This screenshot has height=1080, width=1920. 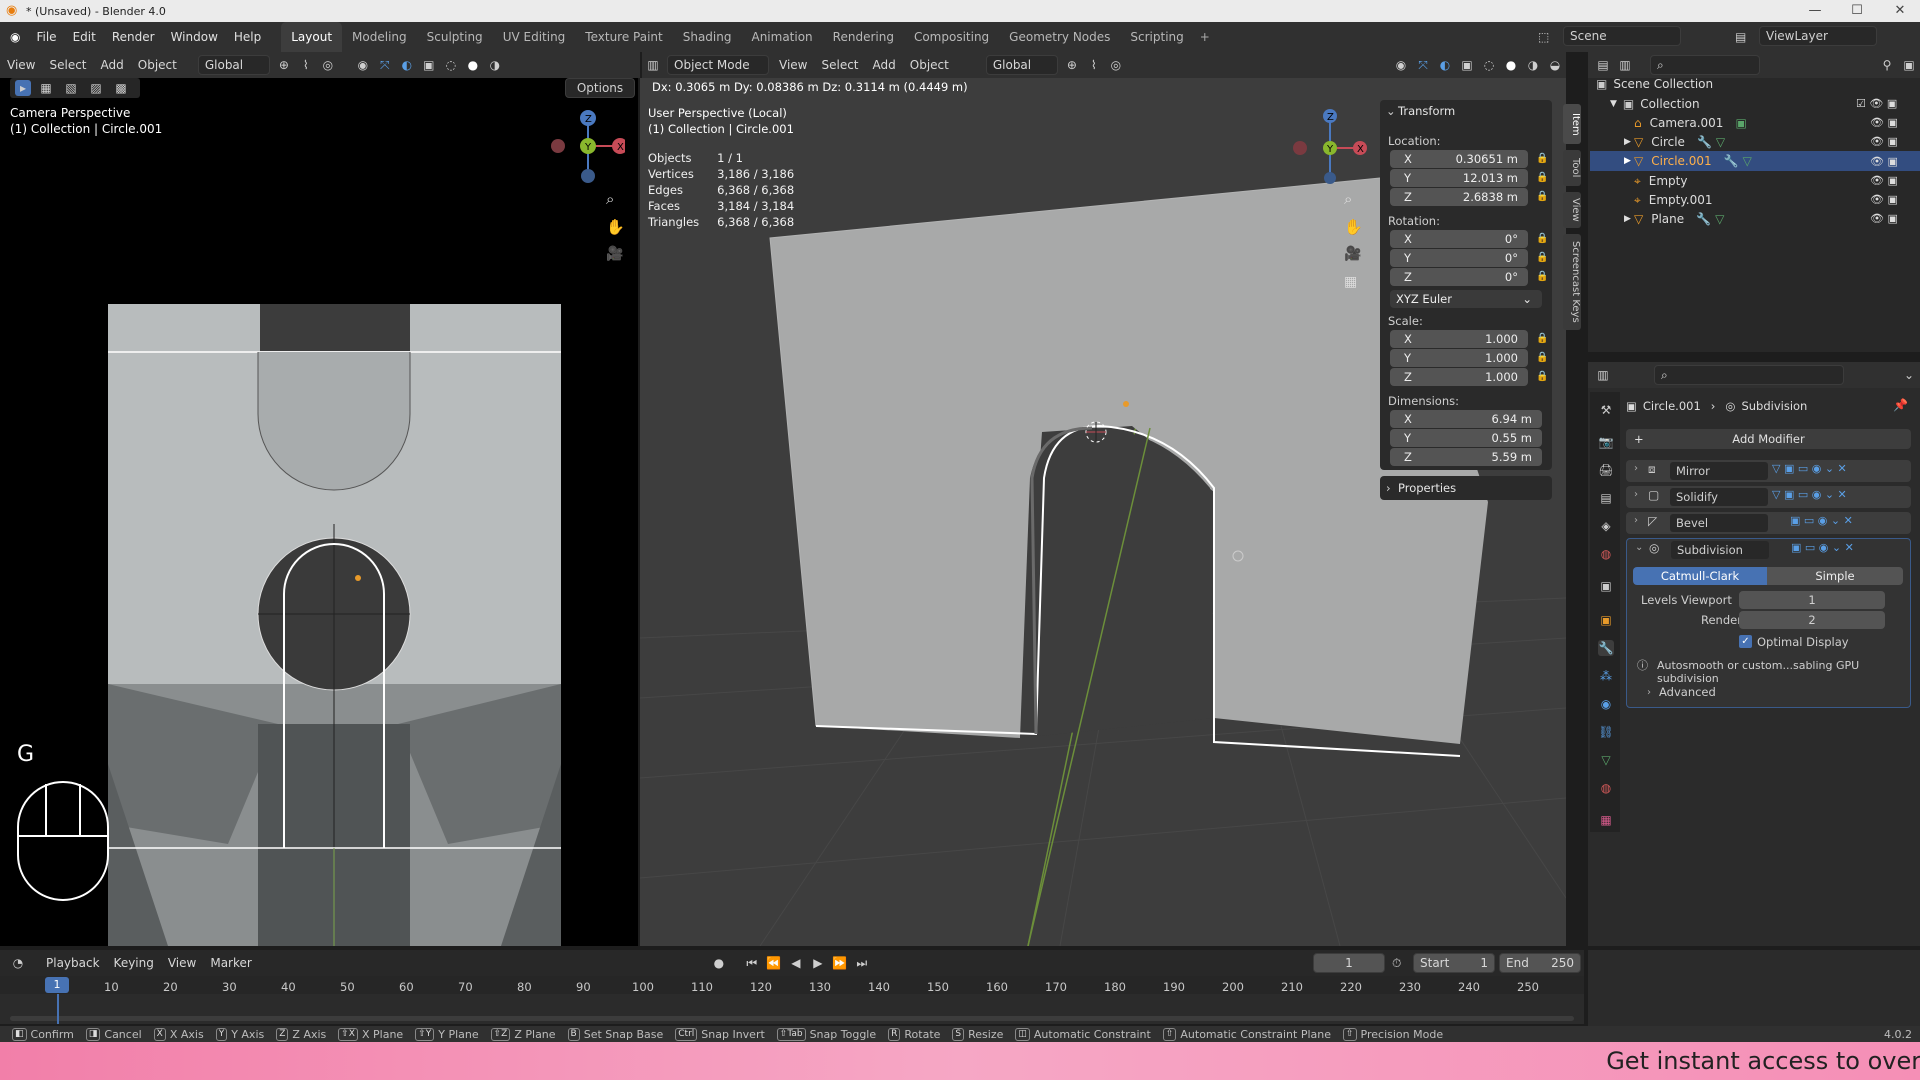 I want to click on properties-panel-header: › Properties, so click(x=1466, y=488).